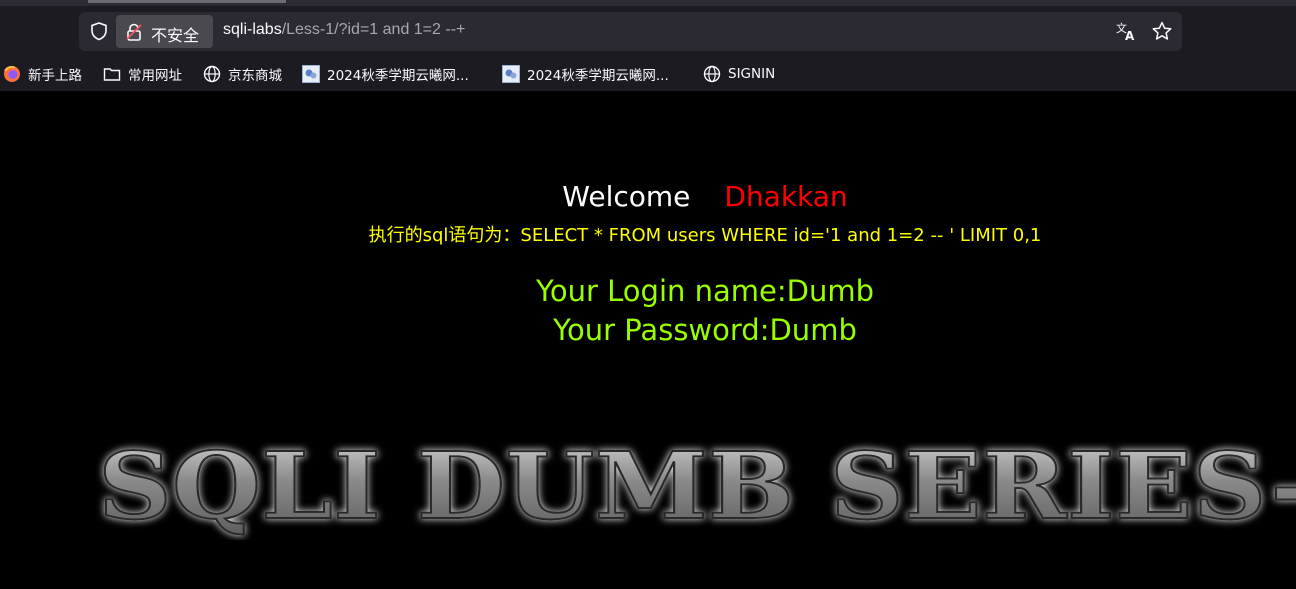  Describe the element at coordinates (1162, 31) in the screenshot. I see `bookmark-star-icon` at that location.